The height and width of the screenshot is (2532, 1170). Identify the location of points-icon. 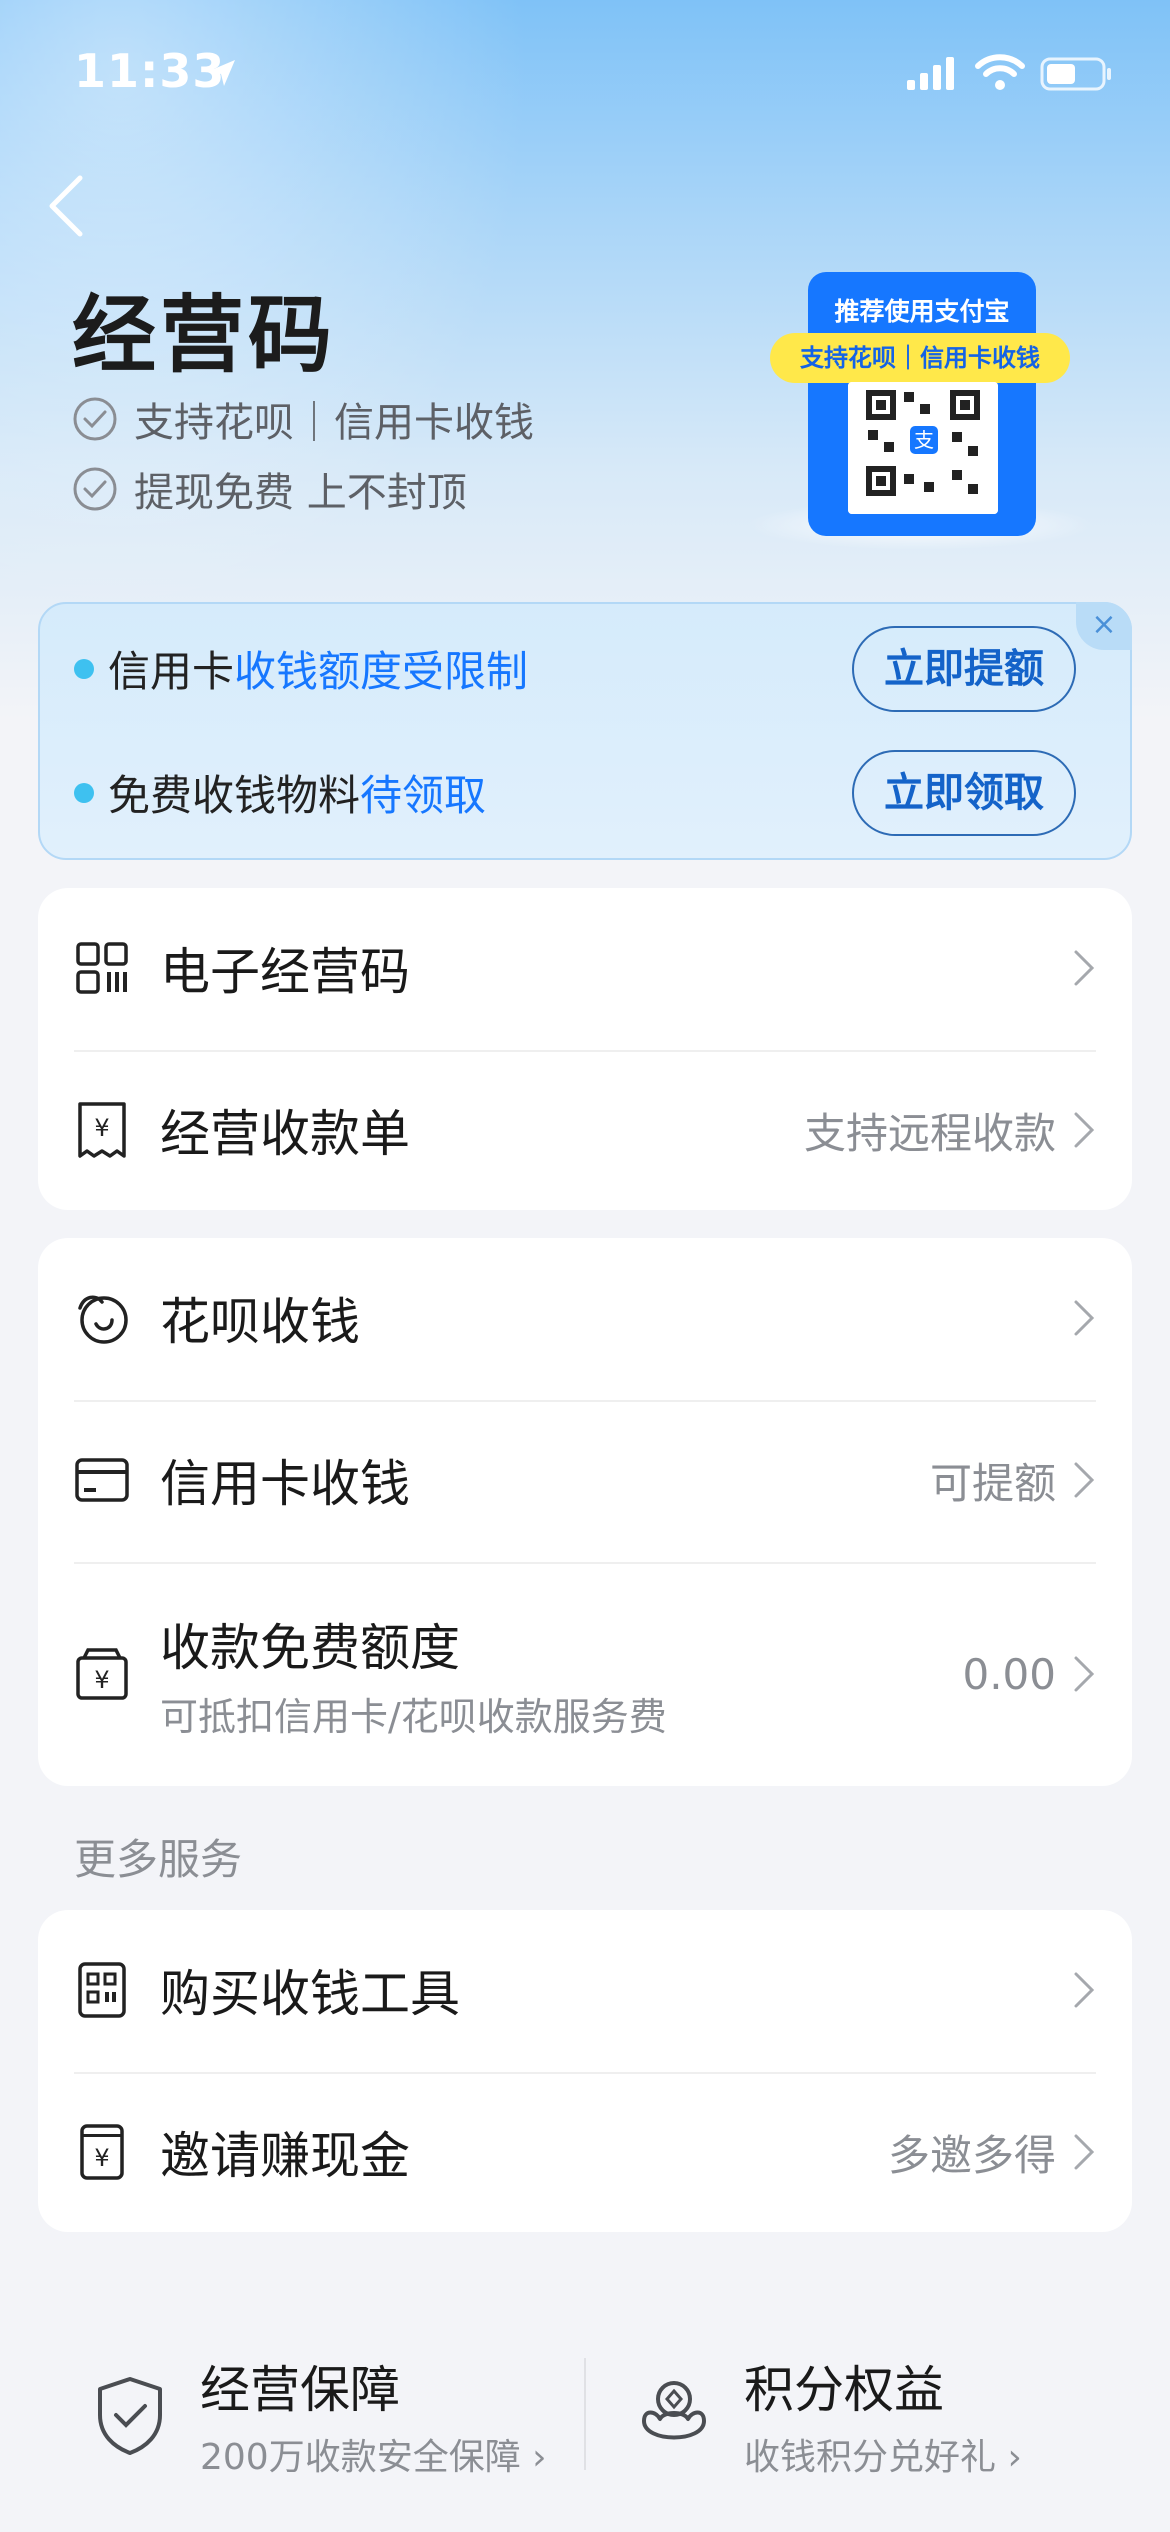
(674, 2410).